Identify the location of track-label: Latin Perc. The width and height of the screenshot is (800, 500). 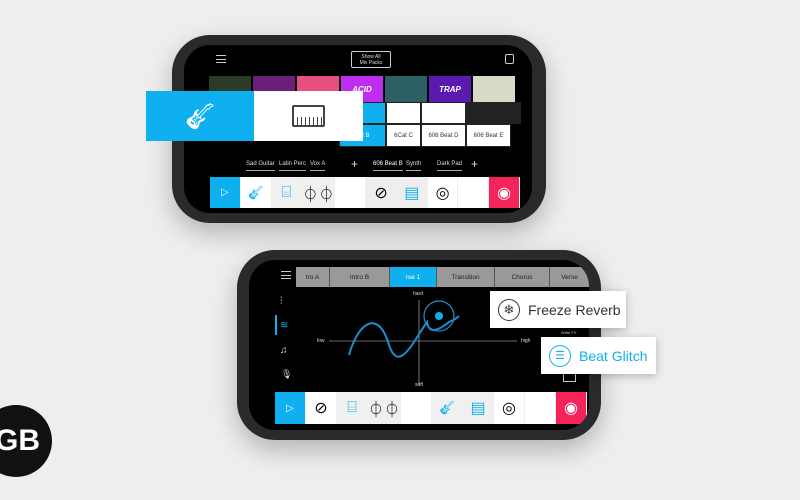
(293, 166).